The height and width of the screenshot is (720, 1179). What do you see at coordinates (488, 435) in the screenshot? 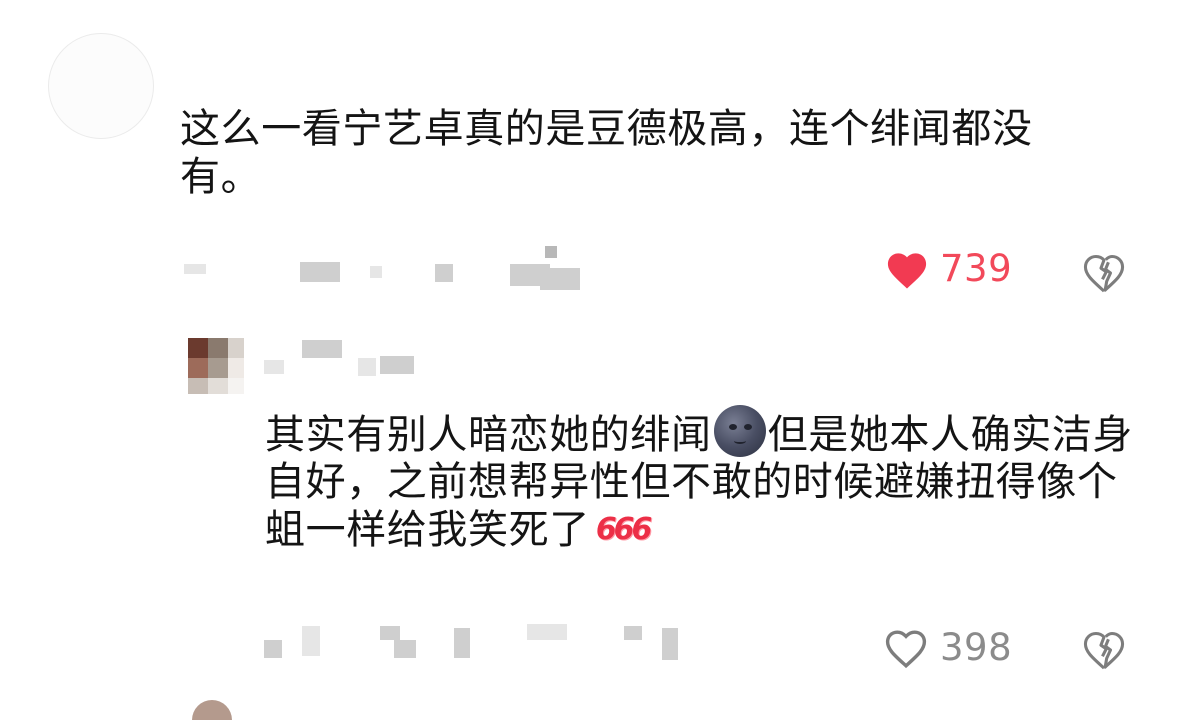
I see `reply-text-part1: 其实有别人暗恋她的绯闻` at bounding box center [488, 435].